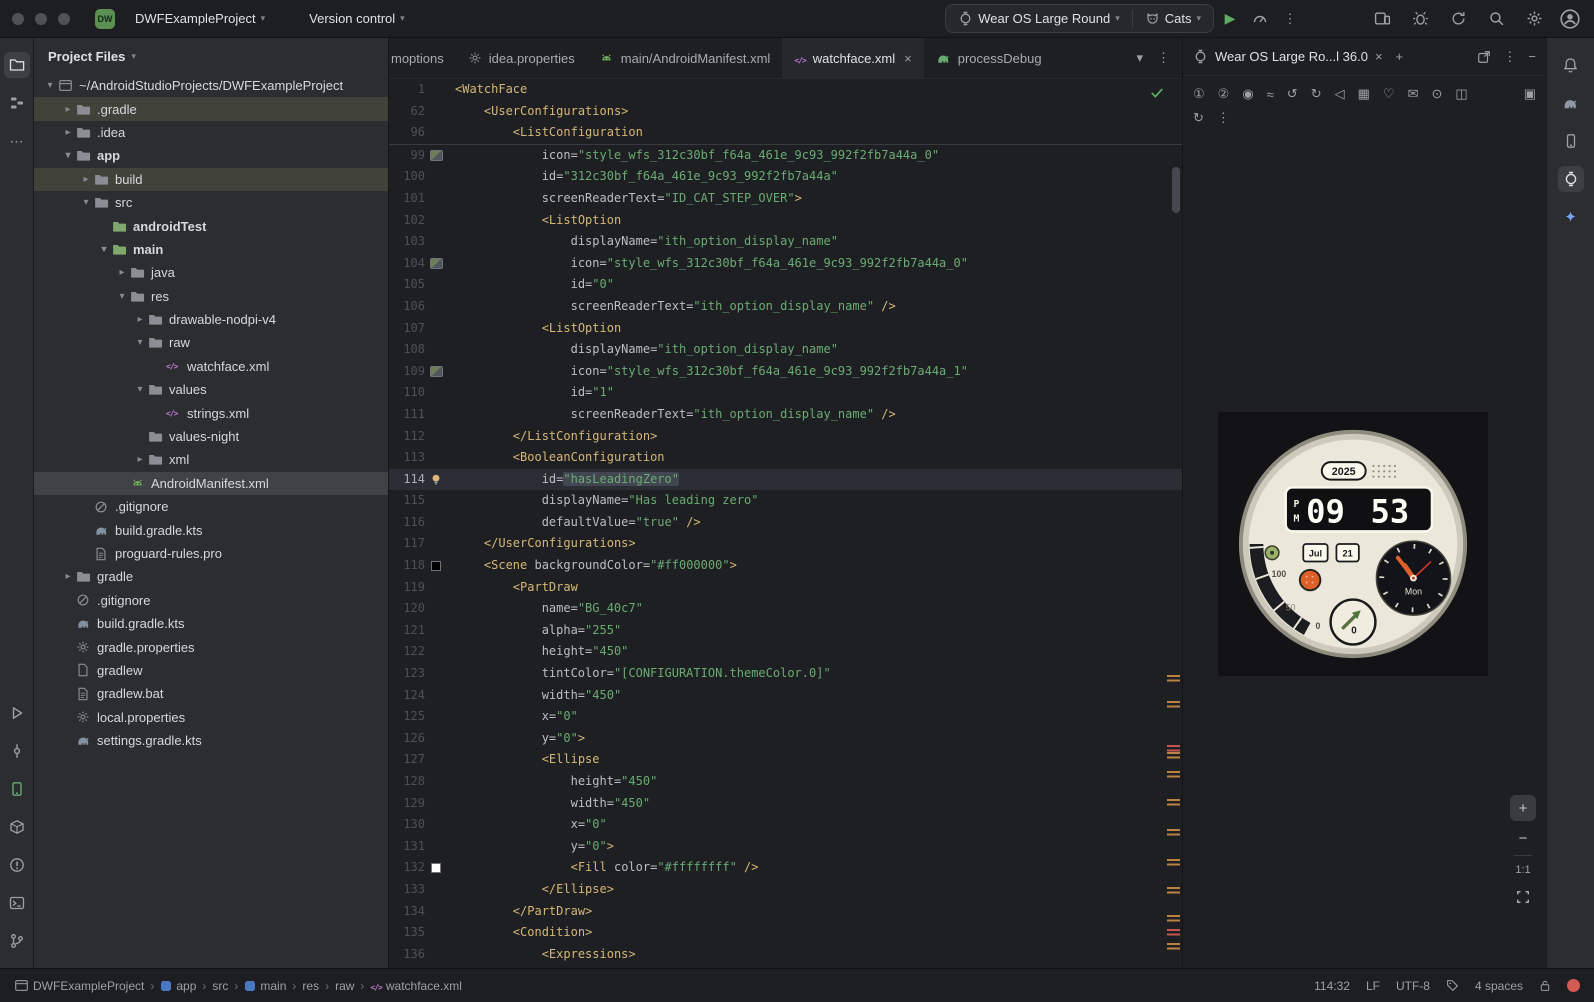 This screenshot has height=1002, width=1594. I want to click on line-number: 106, so click(407, 307).